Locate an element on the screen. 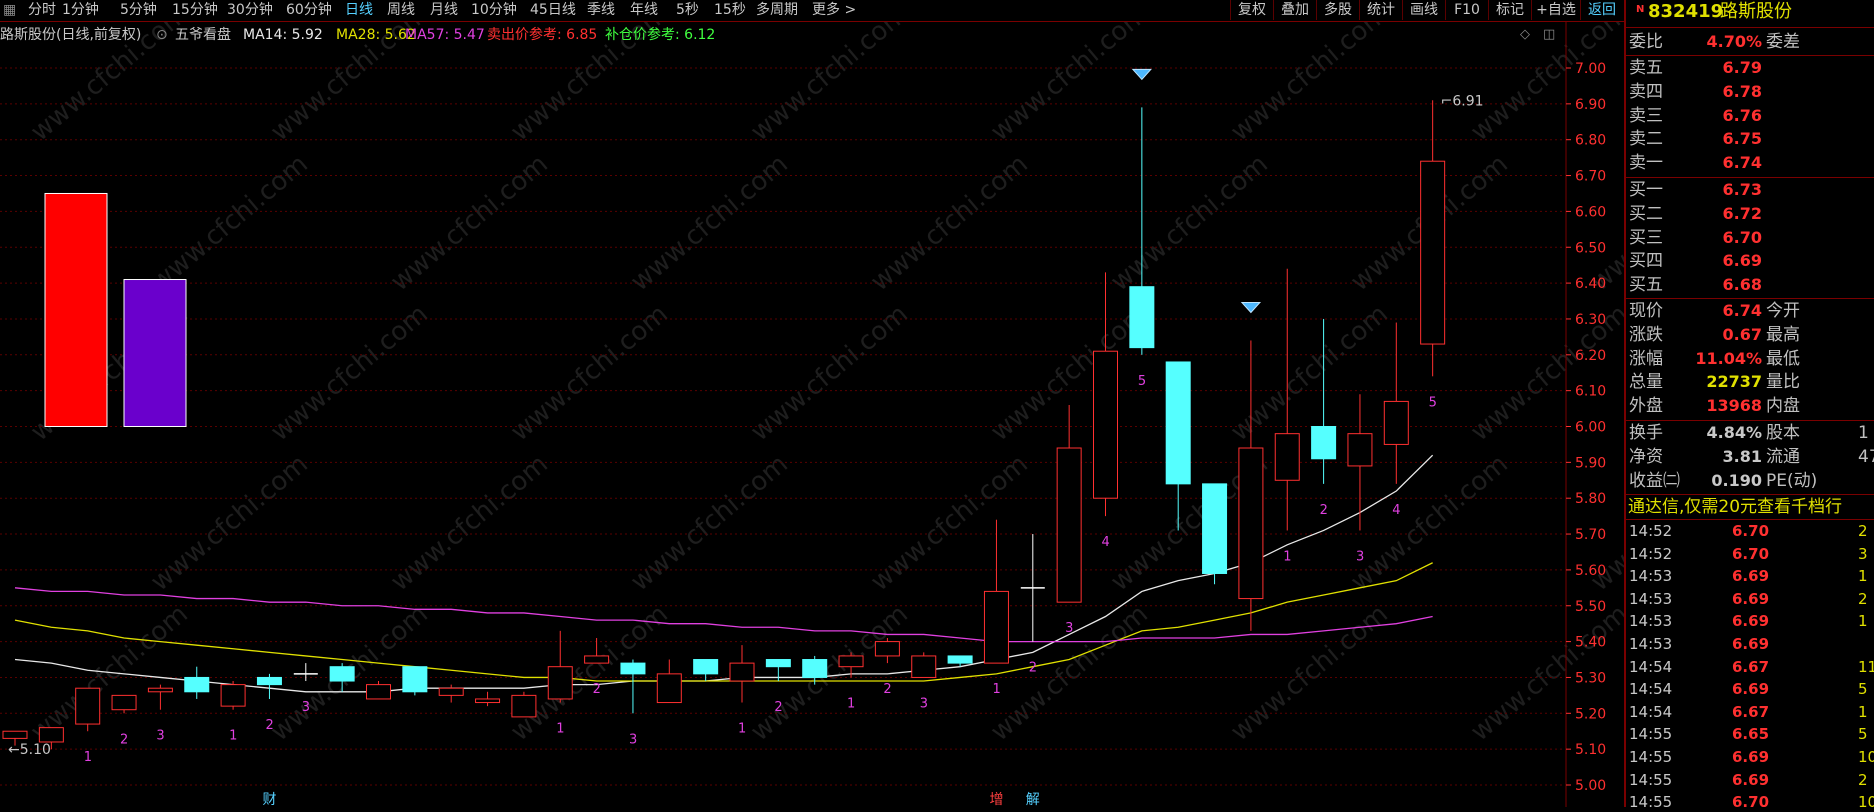 This screenshot has height=812, width=1874. y-tick-label: 5.90 is located at coordinates (1590, 463).